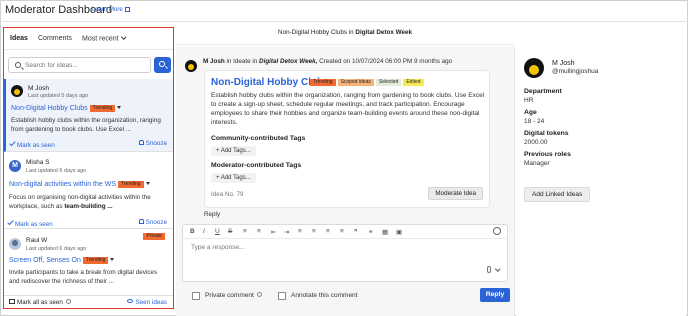  I want to click on align-right-icon: ≡, so click(328, 231).